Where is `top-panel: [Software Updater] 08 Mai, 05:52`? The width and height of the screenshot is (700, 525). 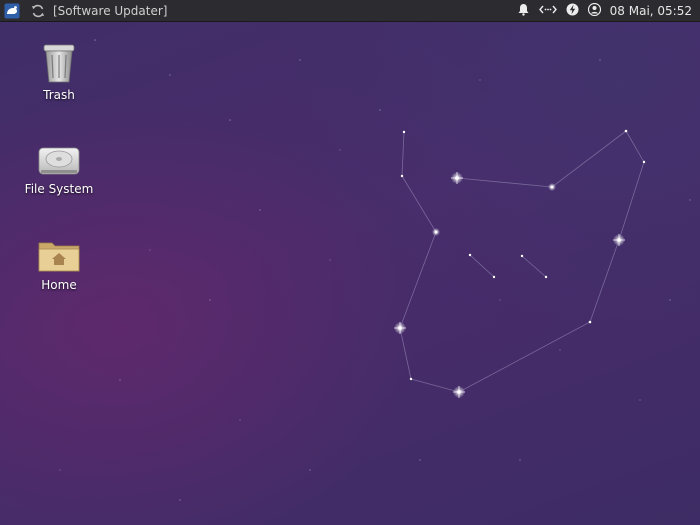
top-panel: [Software Updater] 08 Mai, 05:52 is located at coordinates (350, 11).